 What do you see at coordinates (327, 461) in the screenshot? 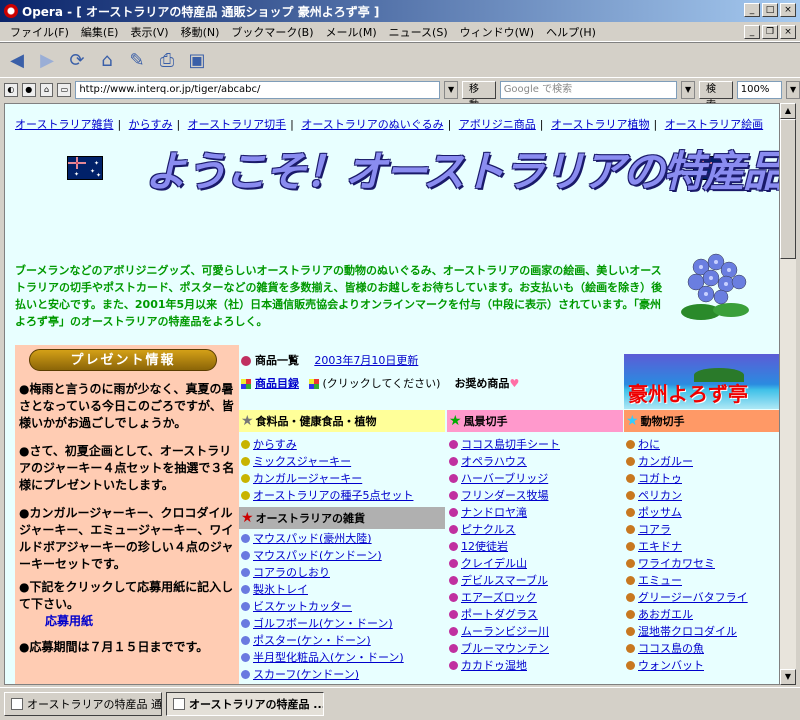
I see `list-item: ミックスジャーキー` at bounding box center [327, 461].